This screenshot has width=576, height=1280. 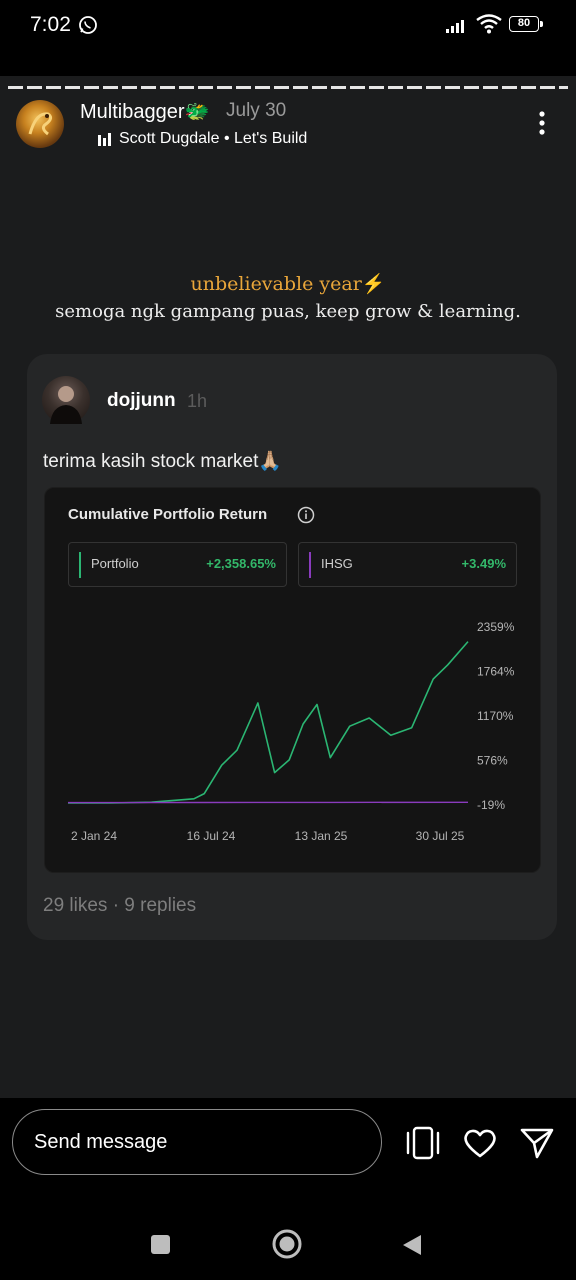 What do you see at coordinates (496, 672) in the screenshot?
I see `y-tick-label: 1764%` at bounding box center [496, 672].